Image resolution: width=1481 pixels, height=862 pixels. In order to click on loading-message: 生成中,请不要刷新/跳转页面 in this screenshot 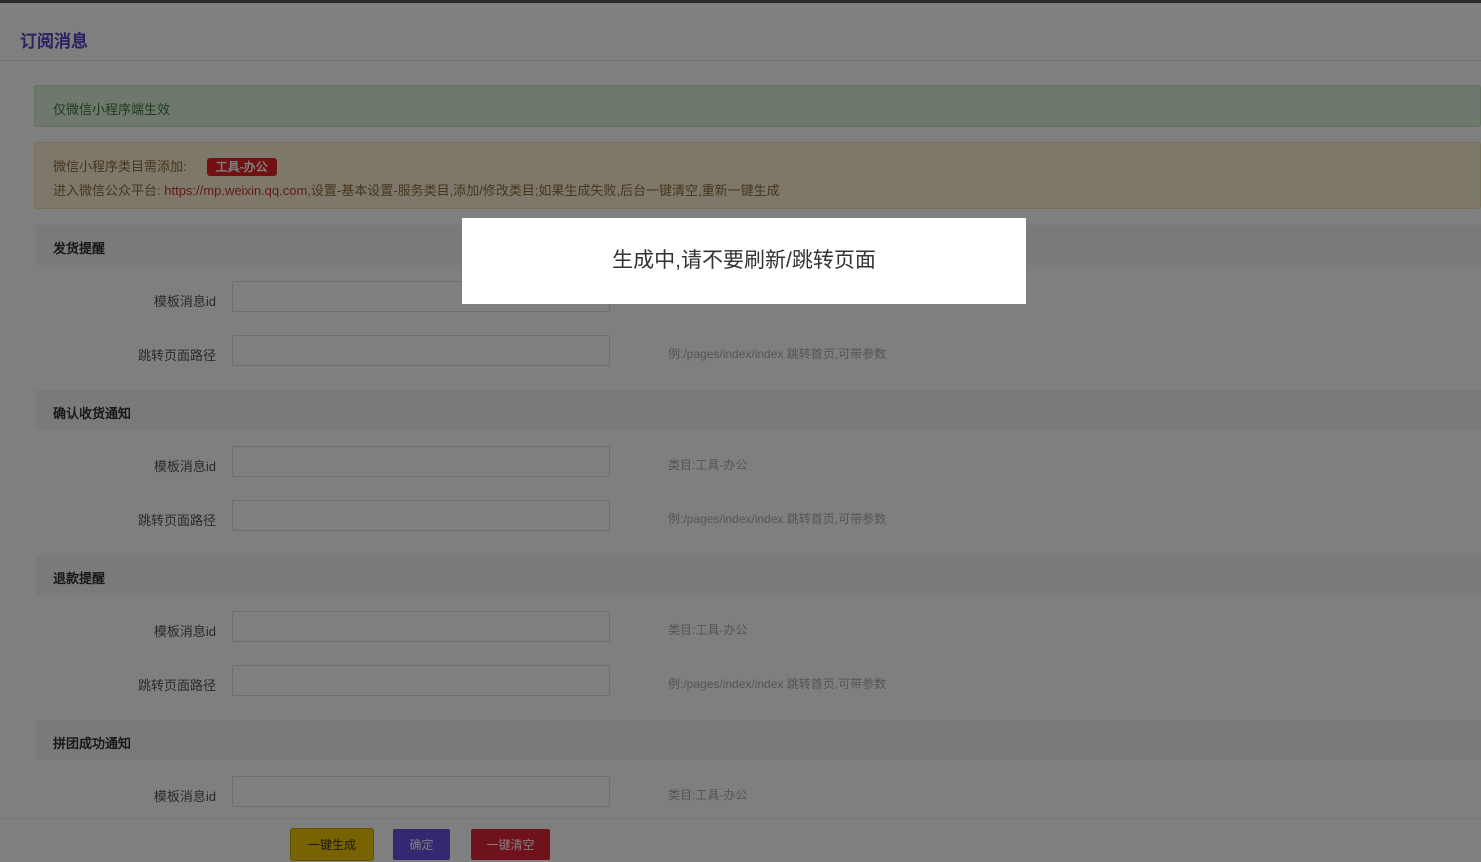, I will do `click(744, 260)`.